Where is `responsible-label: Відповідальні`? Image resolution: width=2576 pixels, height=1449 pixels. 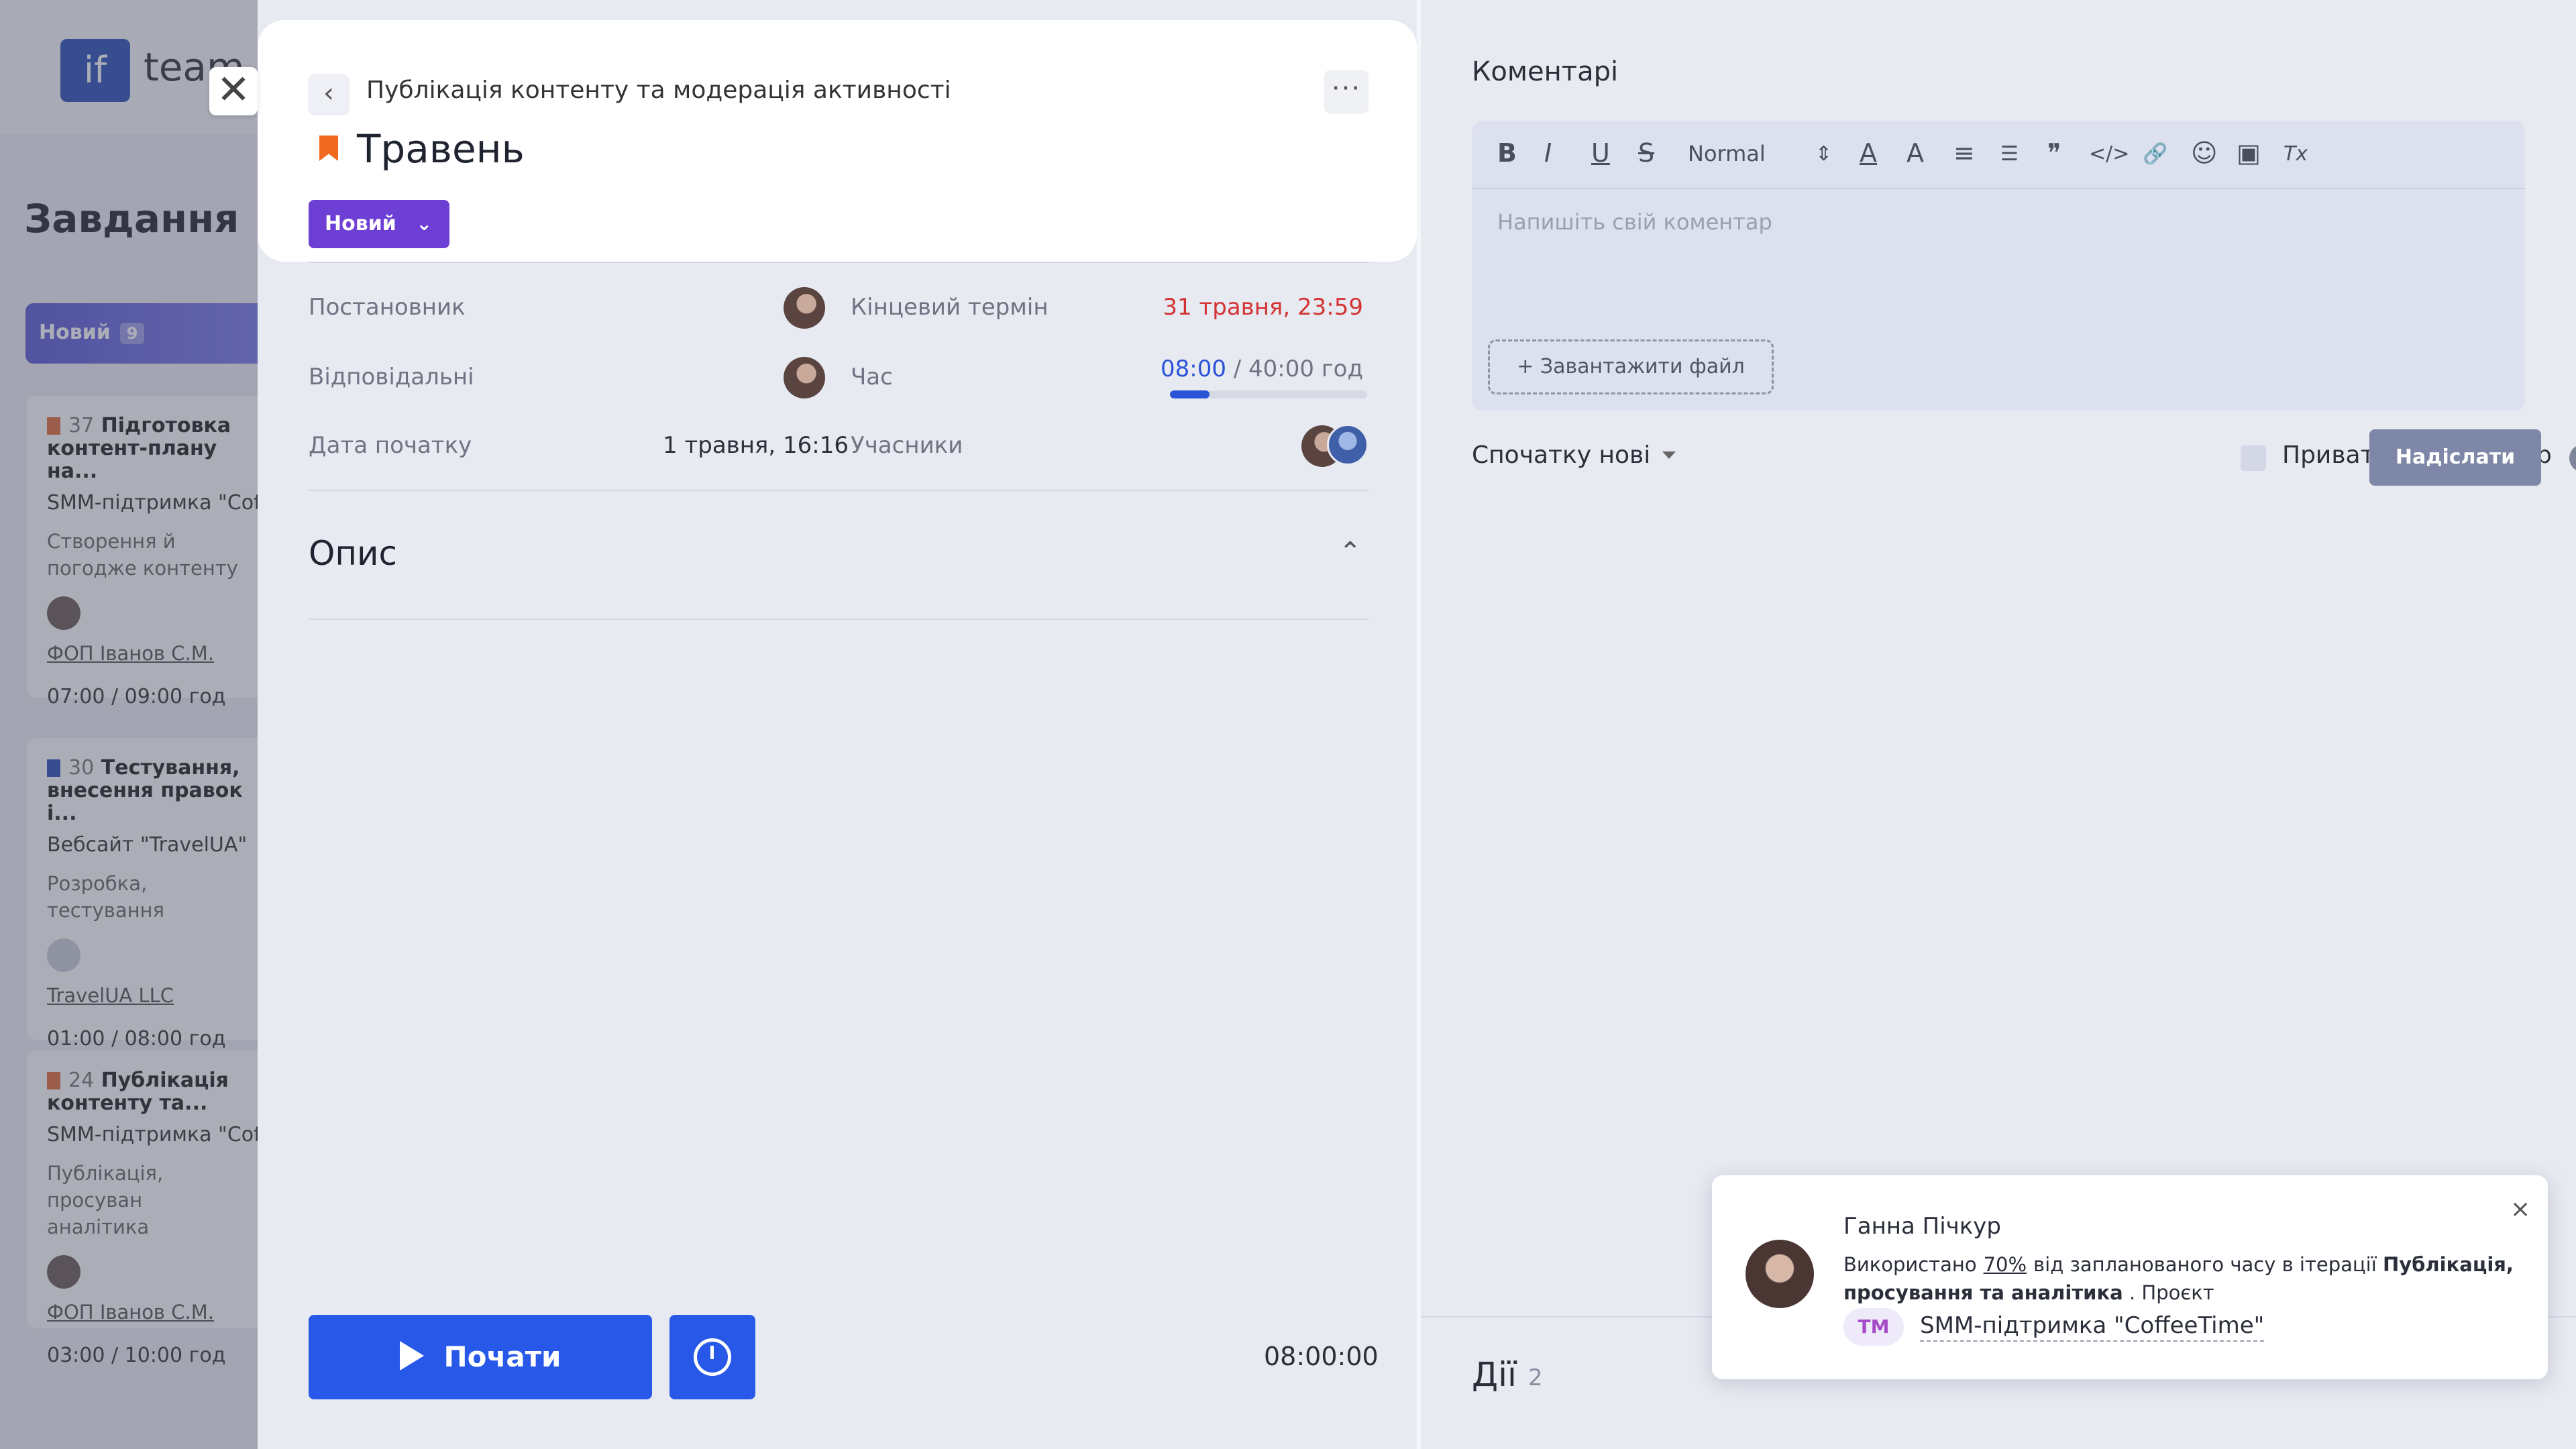
responsible-label: Відповідальні is located at coordinates (391, 377).